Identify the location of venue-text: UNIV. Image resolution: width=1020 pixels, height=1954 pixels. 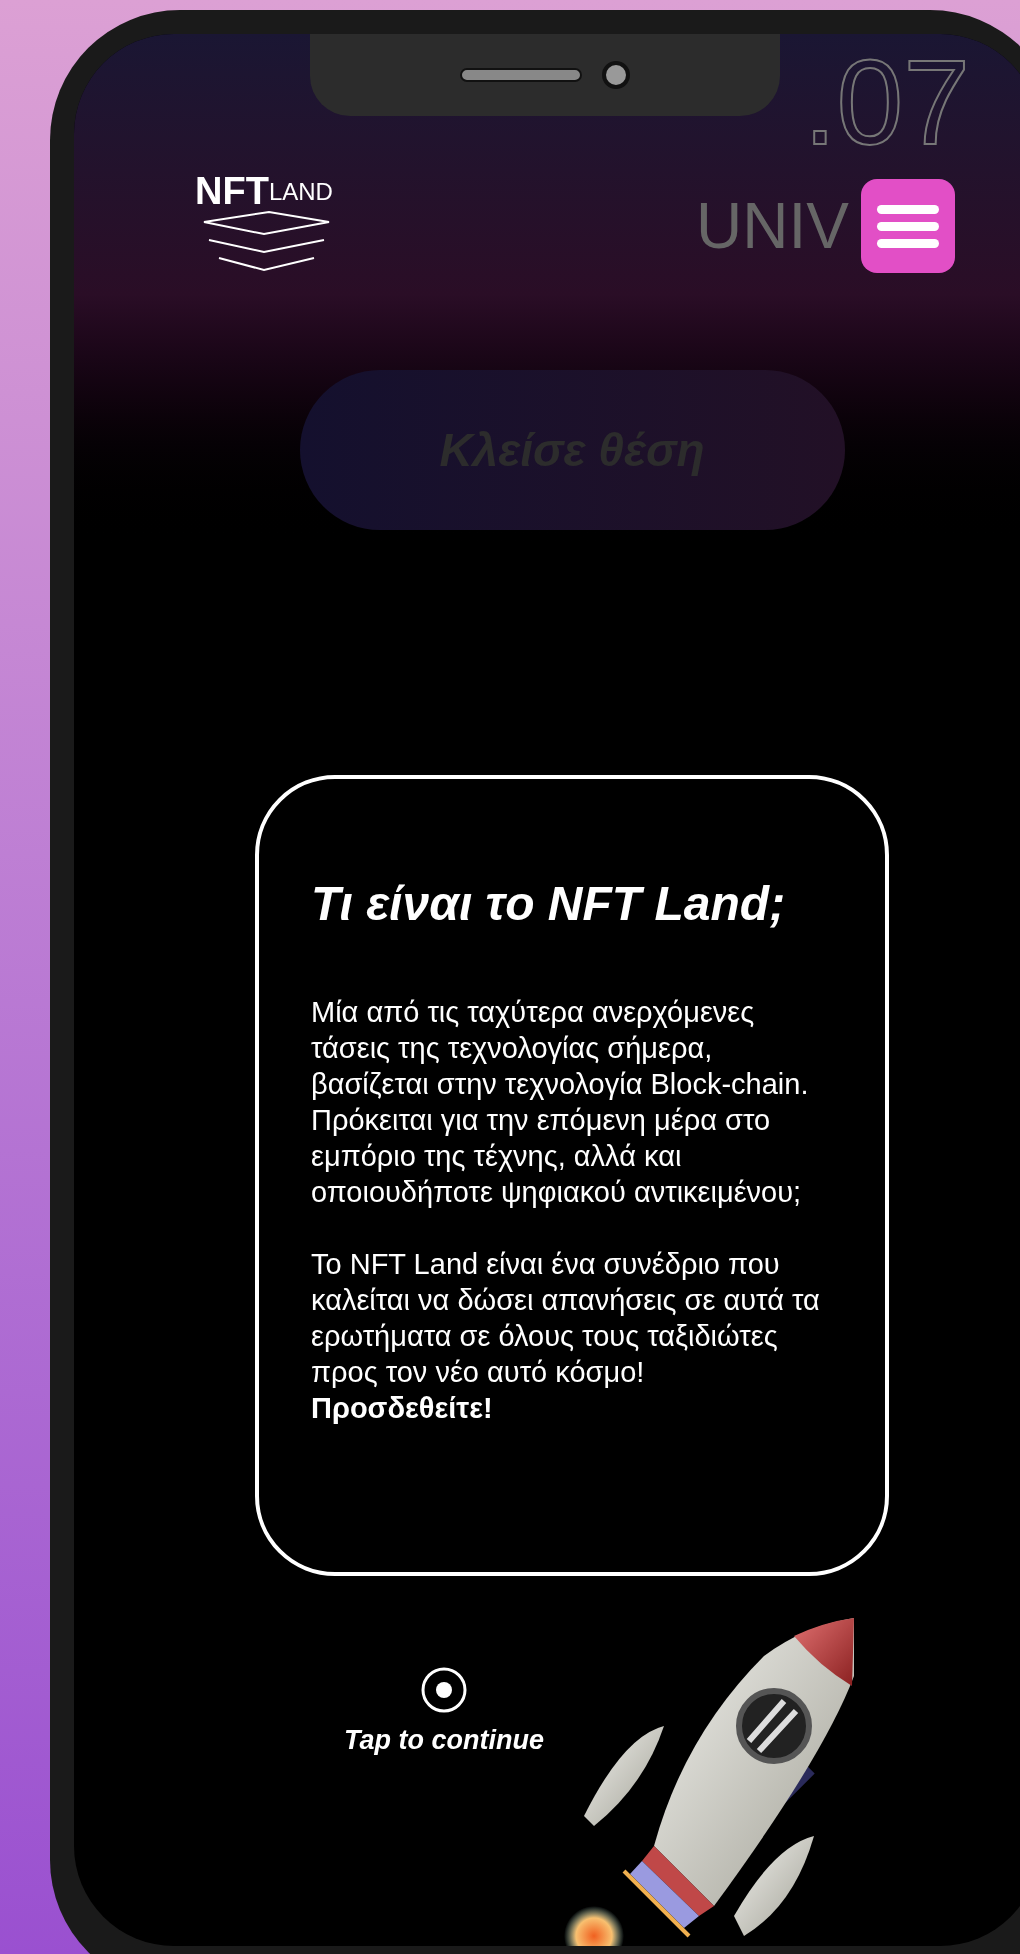
(772, 226).